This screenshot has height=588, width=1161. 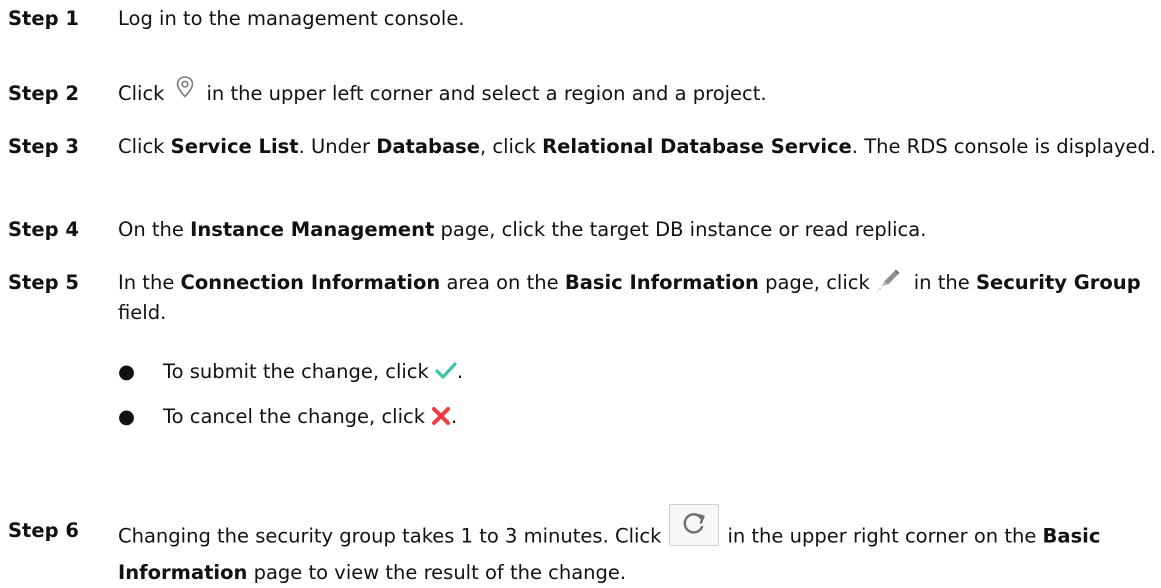 I want to click on location-pin-icon, so click(x=185, y=87).